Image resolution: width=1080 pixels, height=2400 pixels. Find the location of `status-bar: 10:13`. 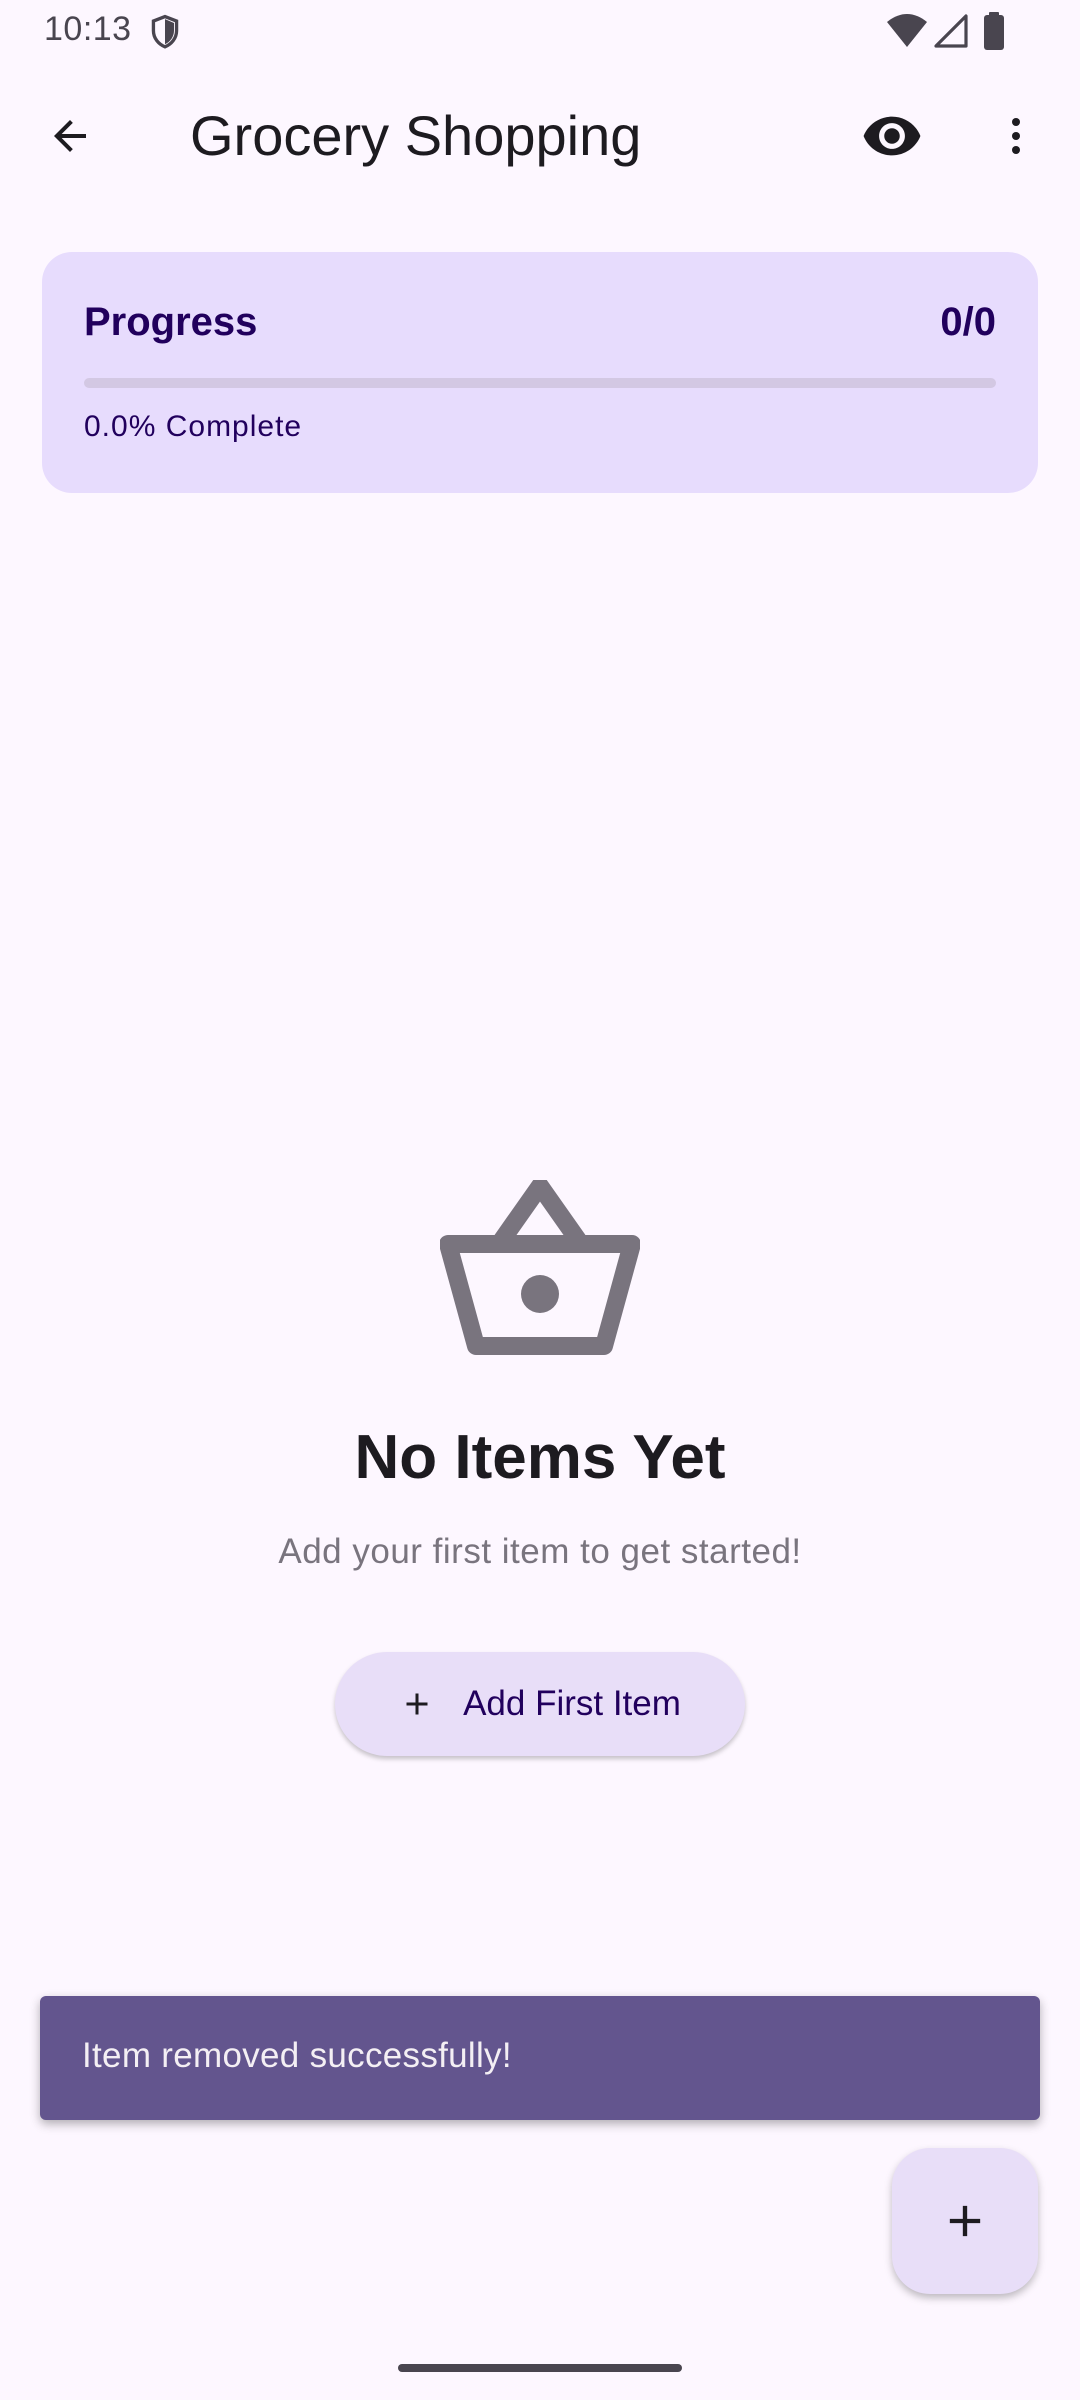

status-bar: 10:13 is located at coordinates (540, 31).